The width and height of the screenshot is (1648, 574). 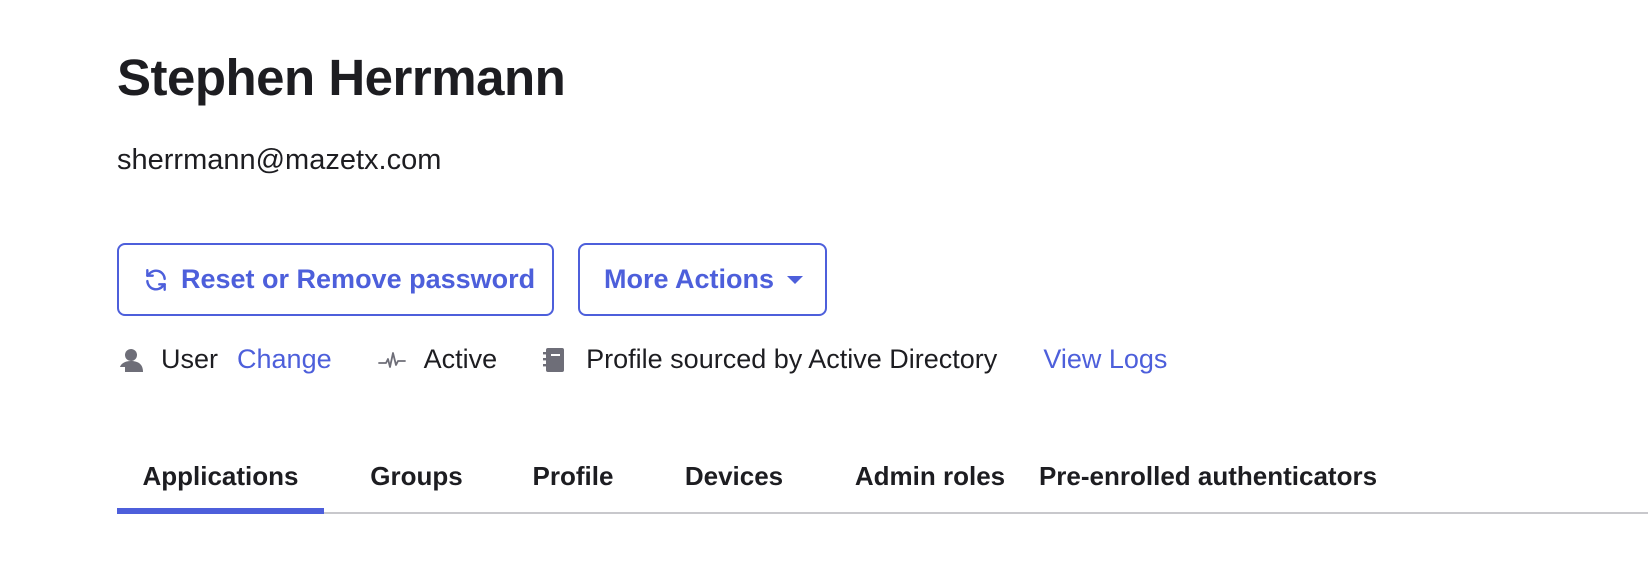 I want to click on user-icon, so click(x=131, y=360).